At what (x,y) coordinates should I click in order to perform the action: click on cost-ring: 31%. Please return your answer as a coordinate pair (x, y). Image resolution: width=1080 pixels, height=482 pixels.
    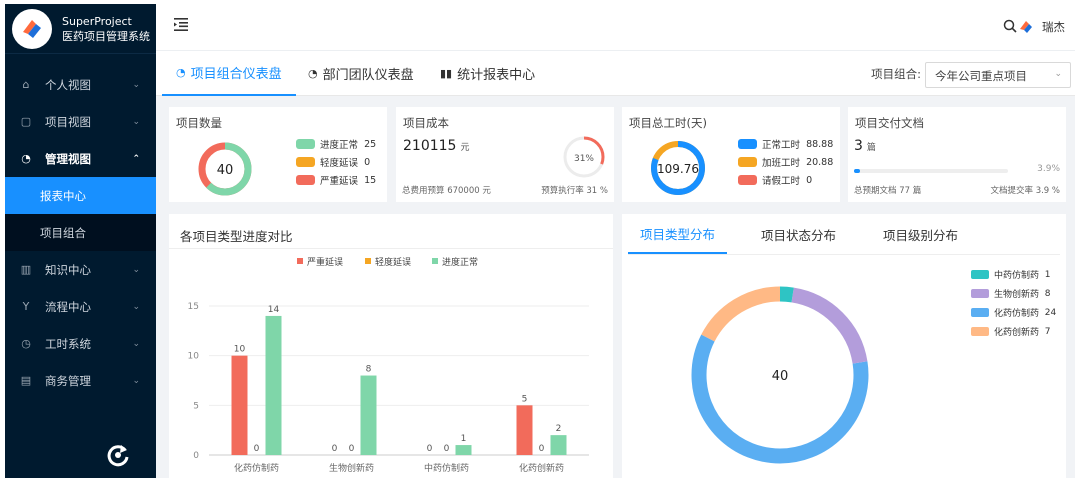
    Looking at the image, I should click on (584, 157).